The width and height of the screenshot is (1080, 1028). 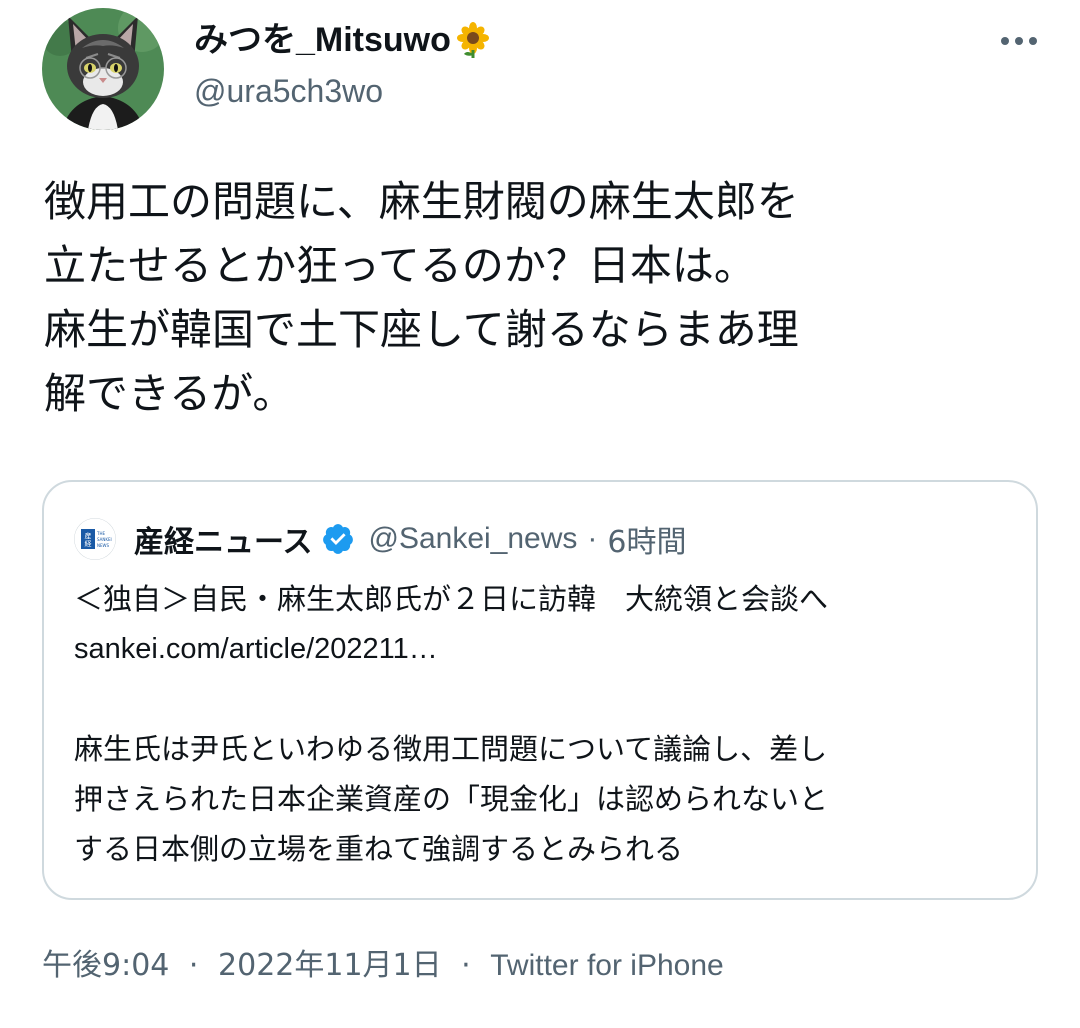 What do you see at coordinates (451, 749) in the screenshot?
I see `quoted-text-line: 麻生氏は尹氏といわゆる徴用工問題について議論し、差し` at bounding box center [451, 749].